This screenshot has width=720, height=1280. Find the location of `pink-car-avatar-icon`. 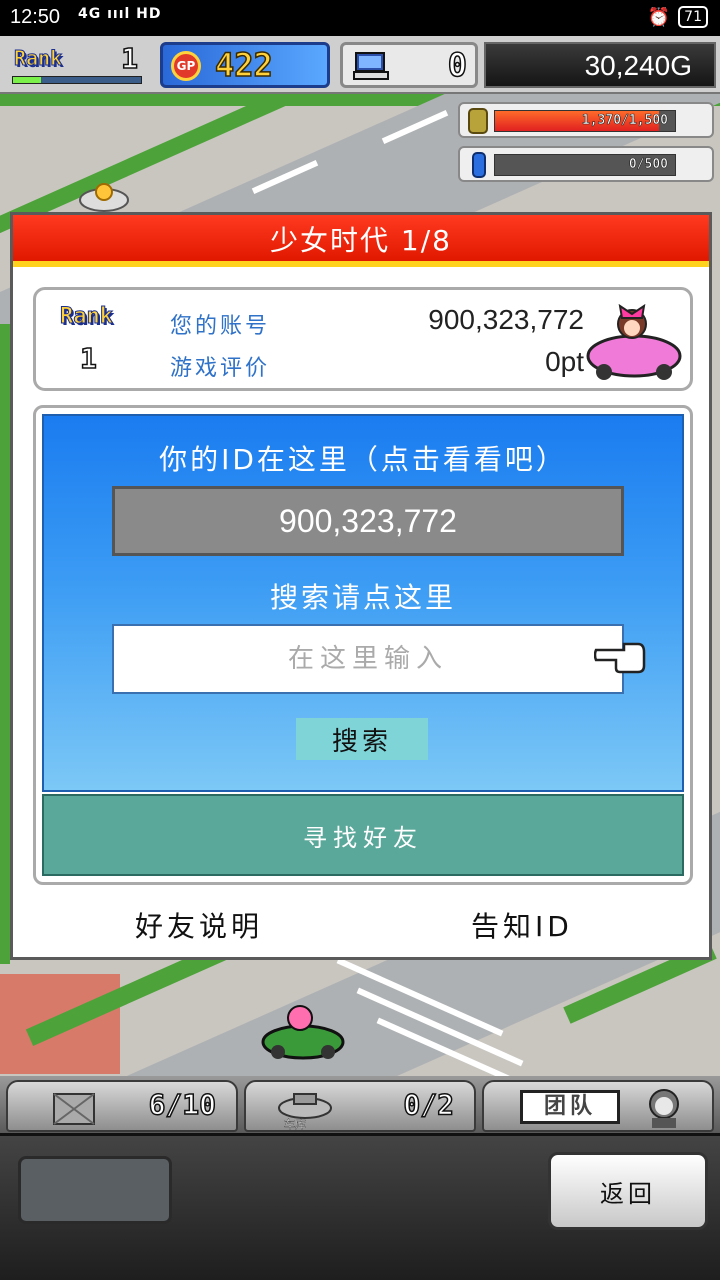

pink-car-avatar-icon is located at coordinates (634, 341).